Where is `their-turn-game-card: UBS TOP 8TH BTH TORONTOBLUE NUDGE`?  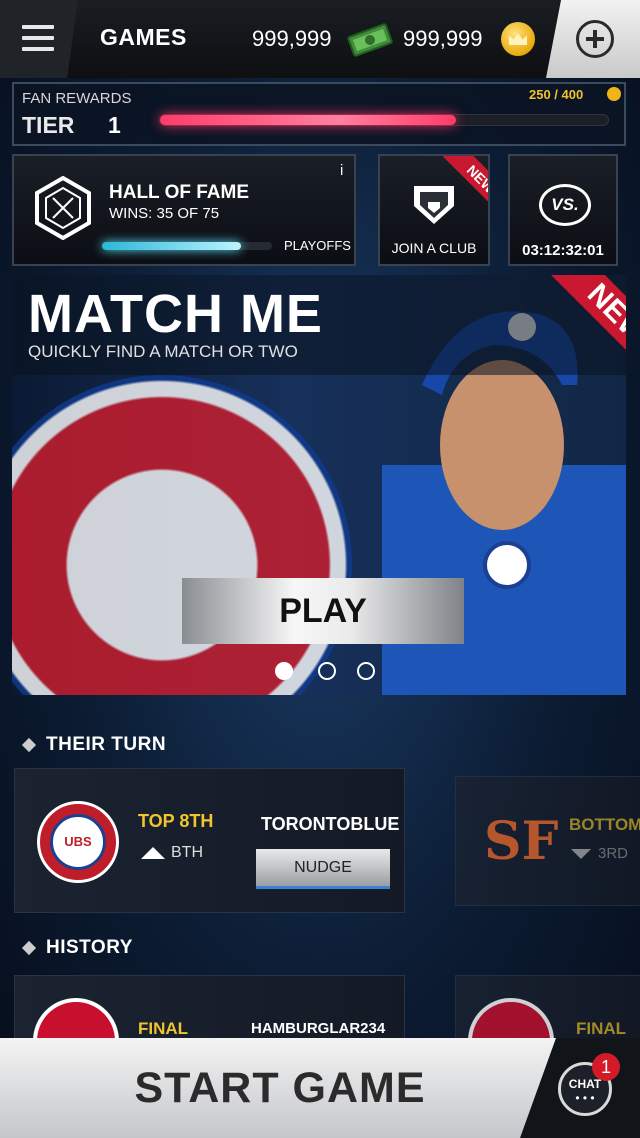
their-turn-game-card: UBS TOP 8TH BTH TORONTOBLUE NUDGE is located at coordinates (209, 840).